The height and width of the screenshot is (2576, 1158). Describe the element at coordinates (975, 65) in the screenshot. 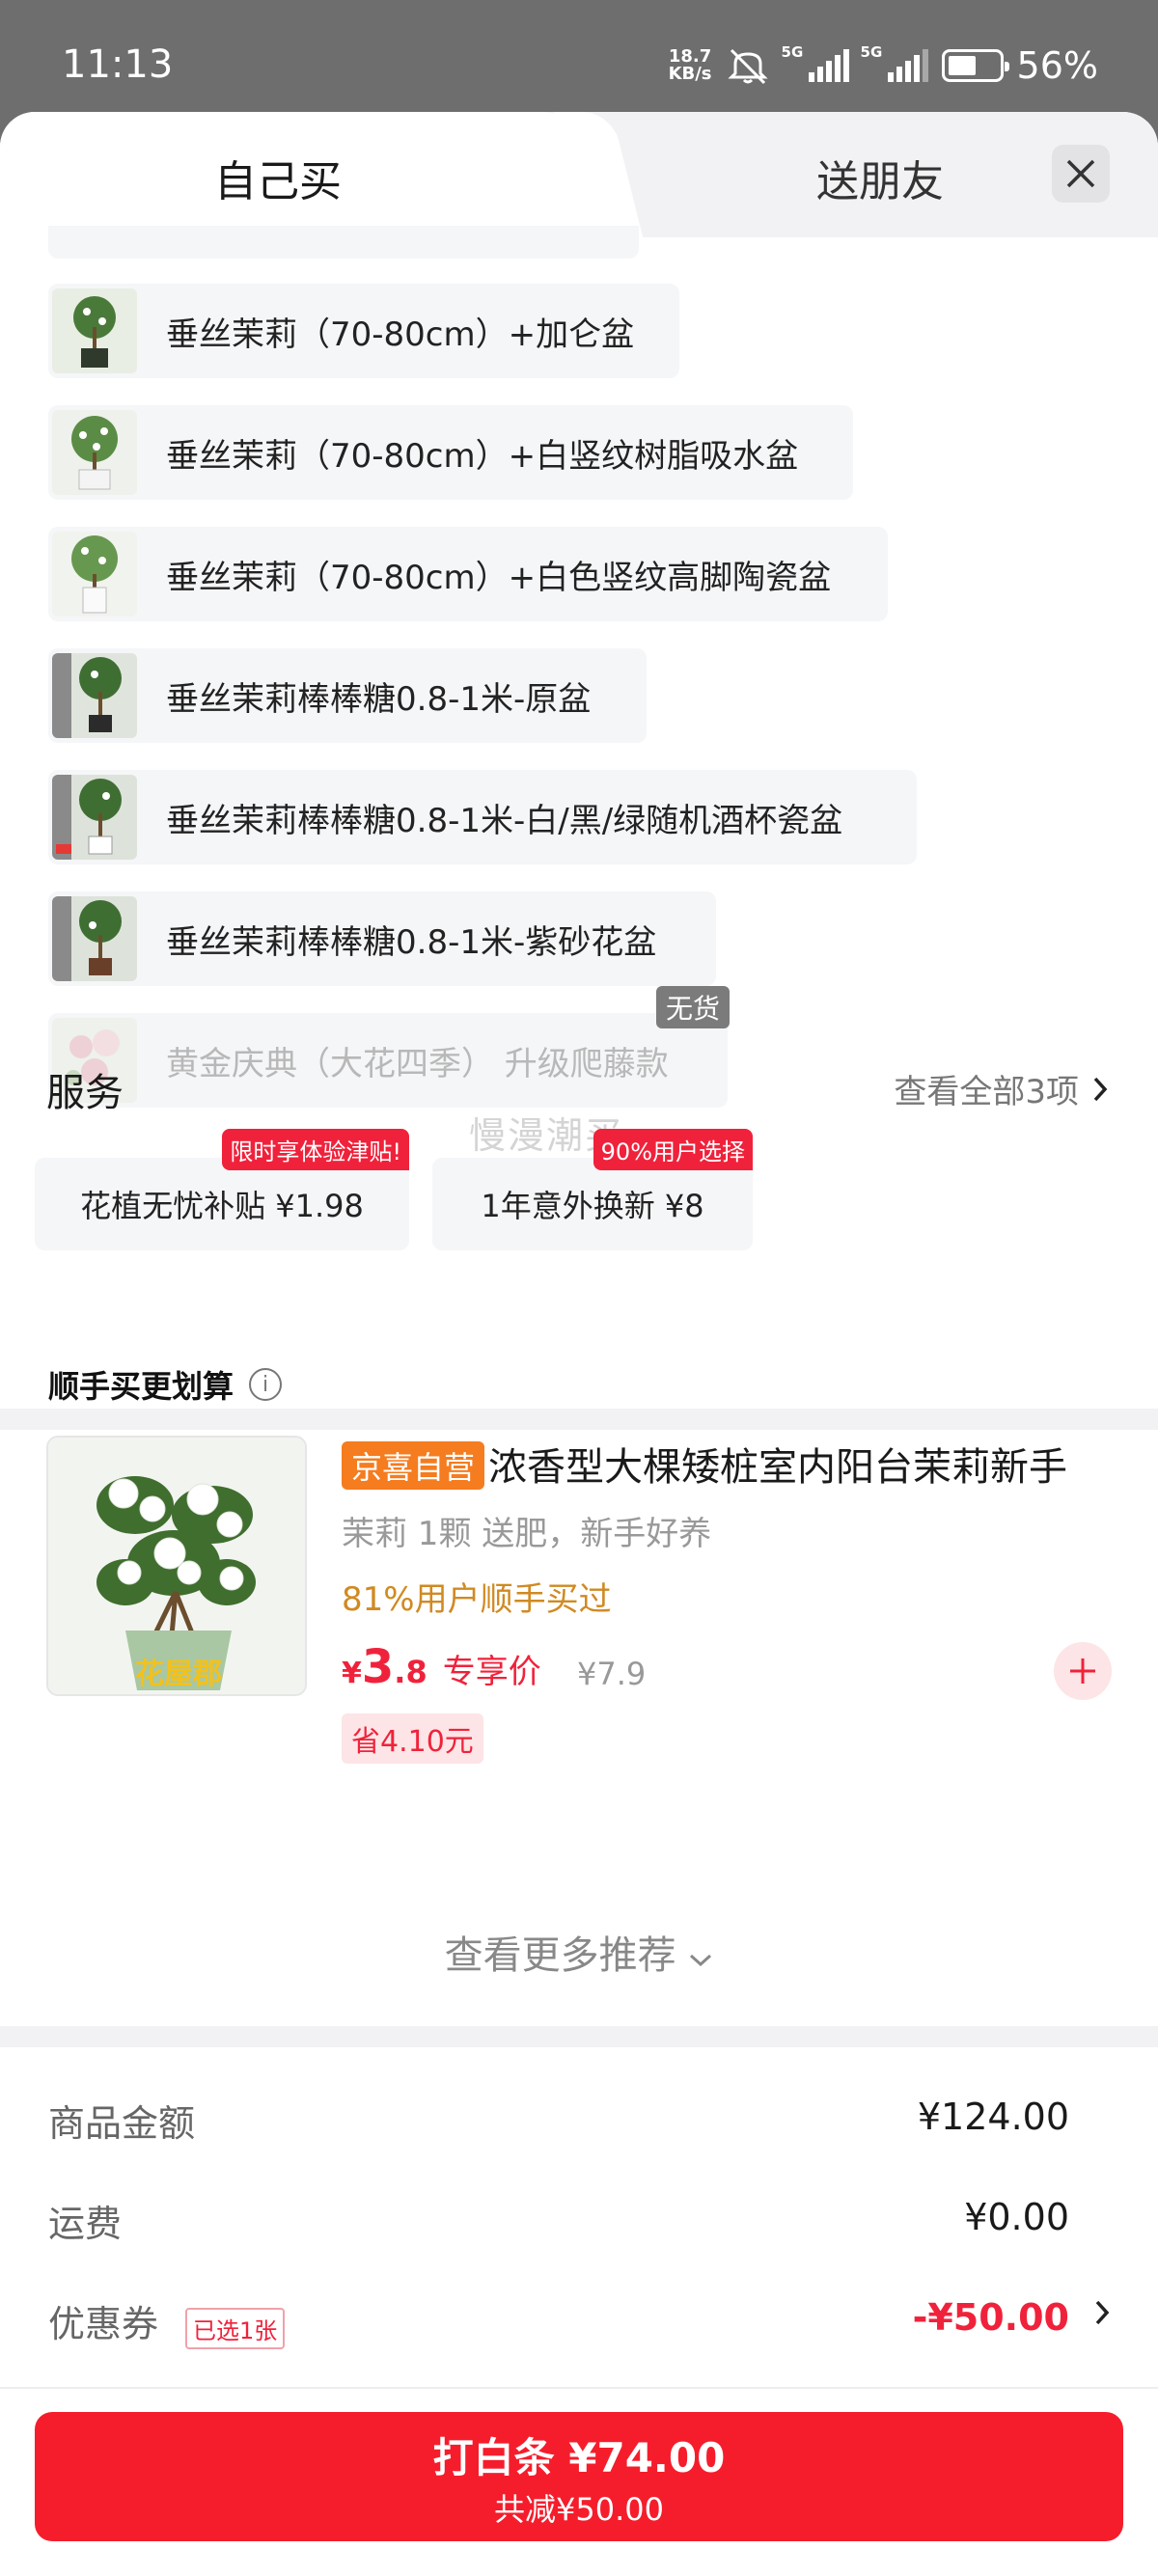

I see `battery-icon` at that location.